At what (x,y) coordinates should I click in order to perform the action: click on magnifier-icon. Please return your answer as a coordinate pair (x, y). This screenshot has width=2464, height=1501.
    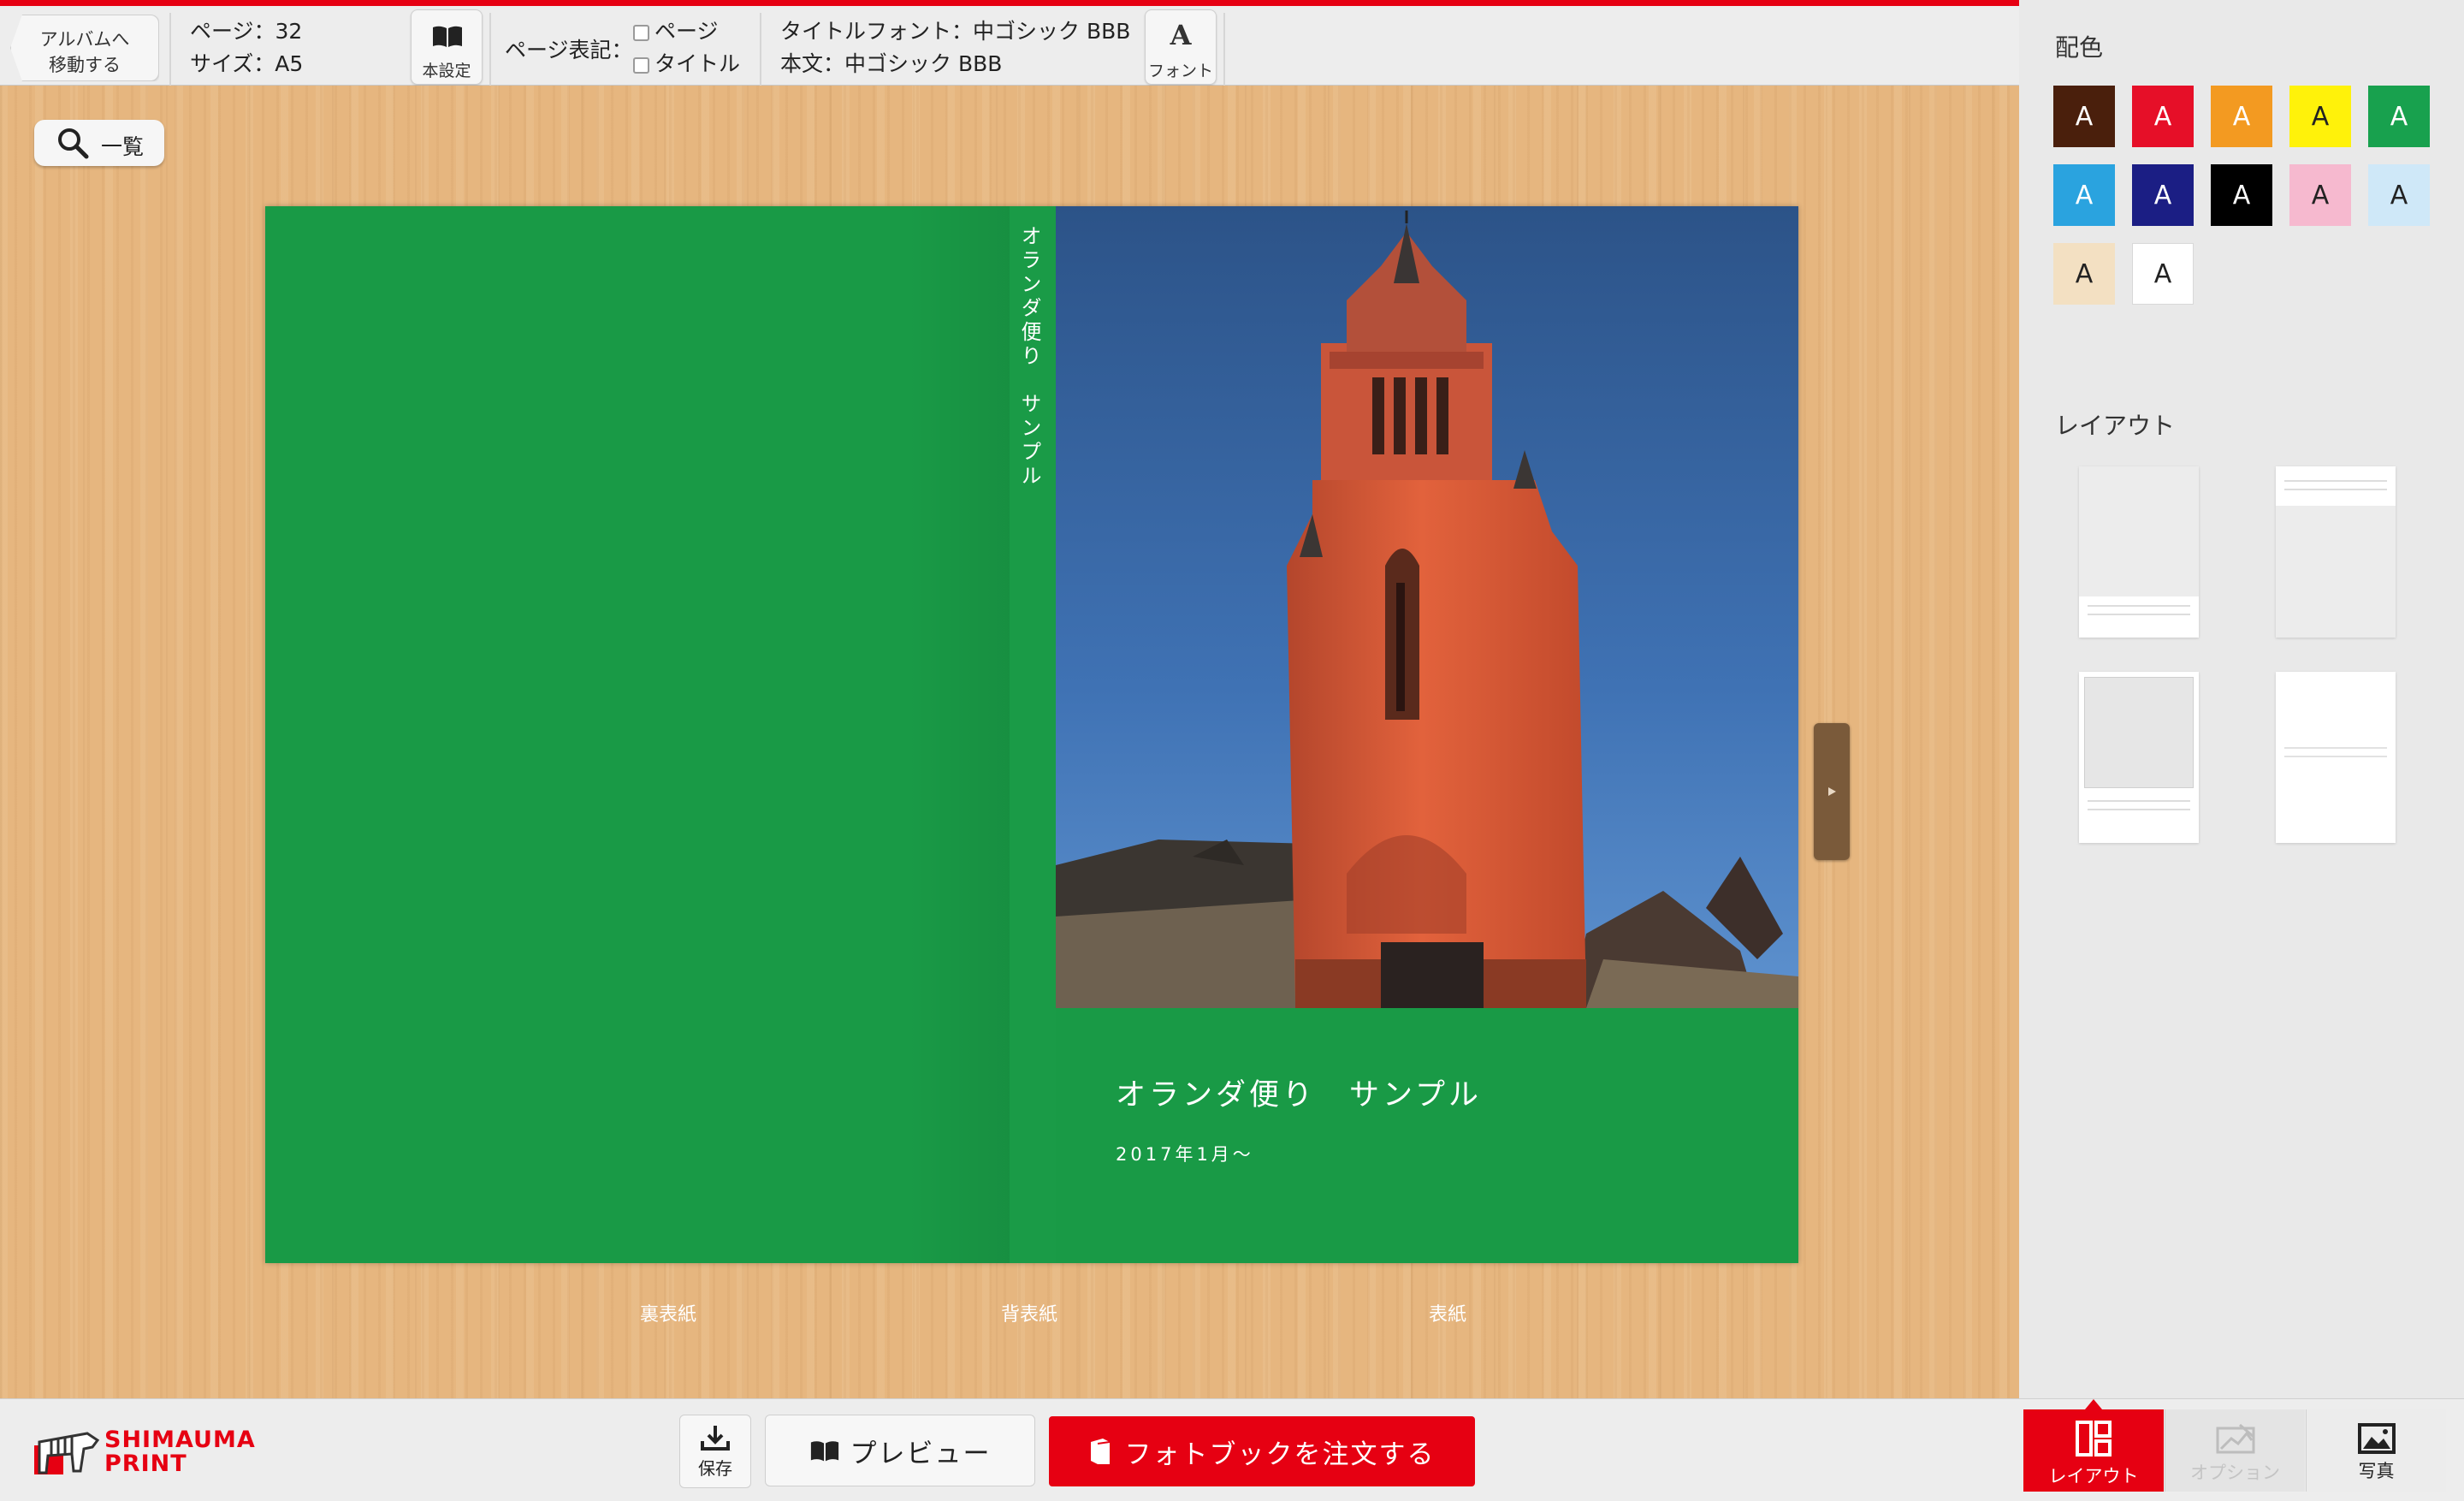
    Looking at the image, I should click on (73, 143).